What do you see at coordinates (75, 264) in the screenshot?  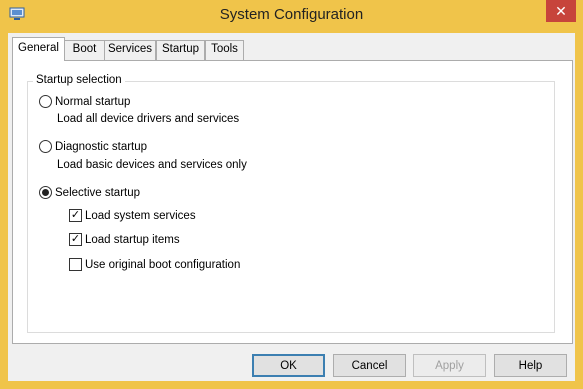 I see `empty-checkbox-icon` at bounding box center [75, 264].